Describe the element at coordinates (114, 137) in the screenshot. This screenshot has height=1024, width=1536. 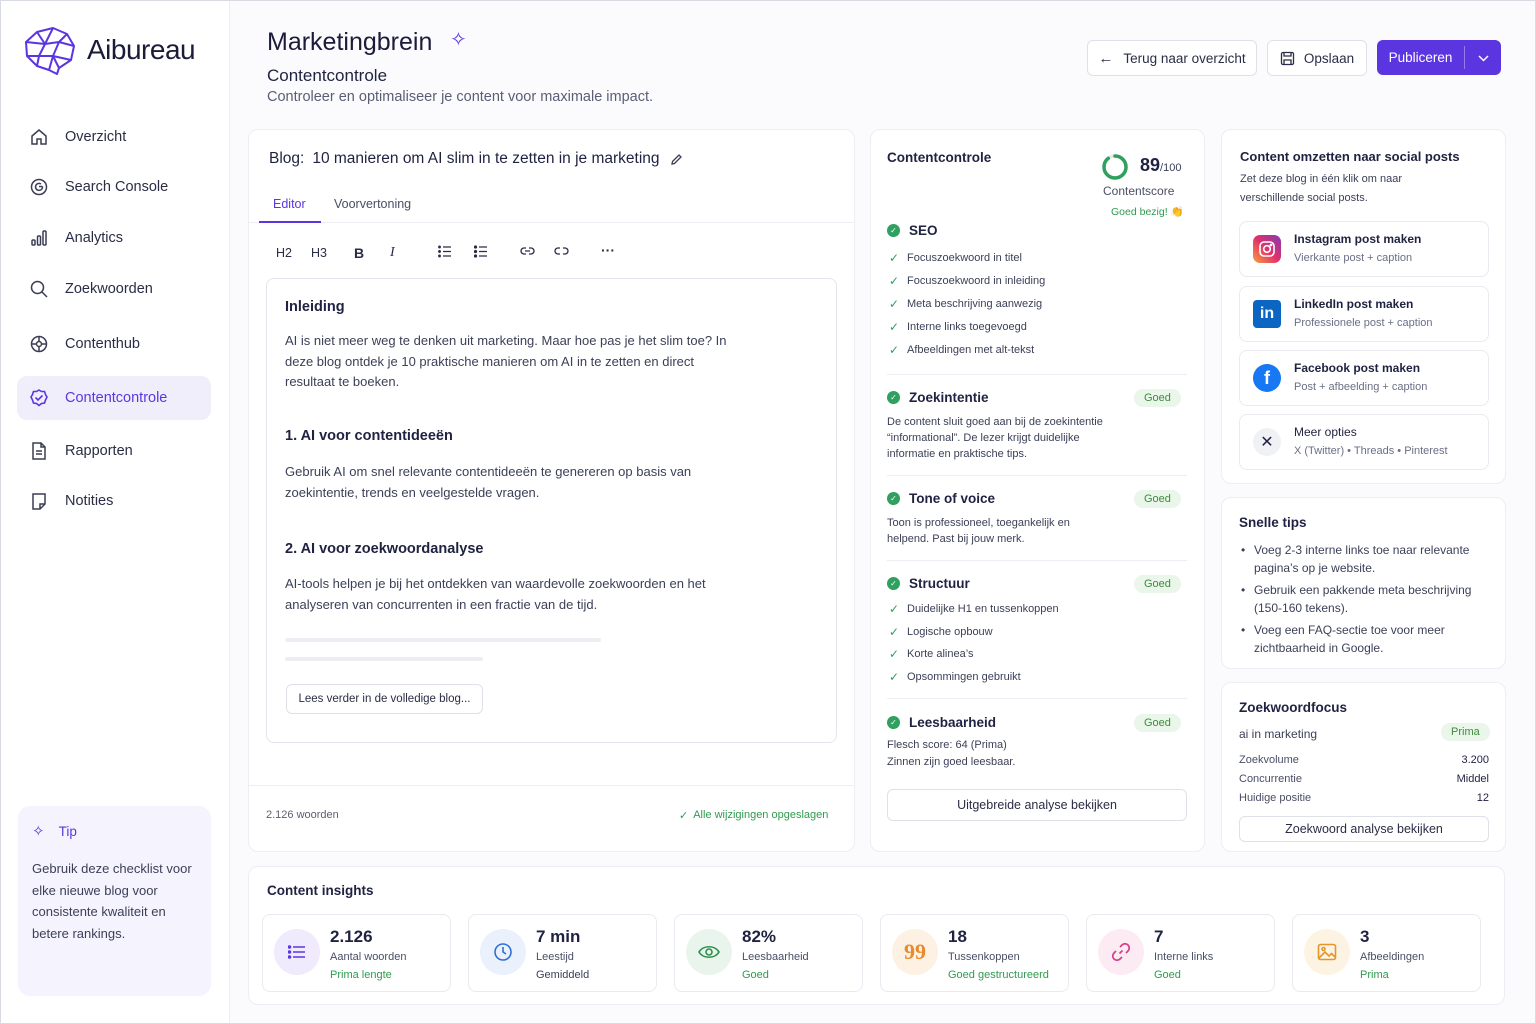
I see `nav-item-overzicht: Overzicht` at that location.